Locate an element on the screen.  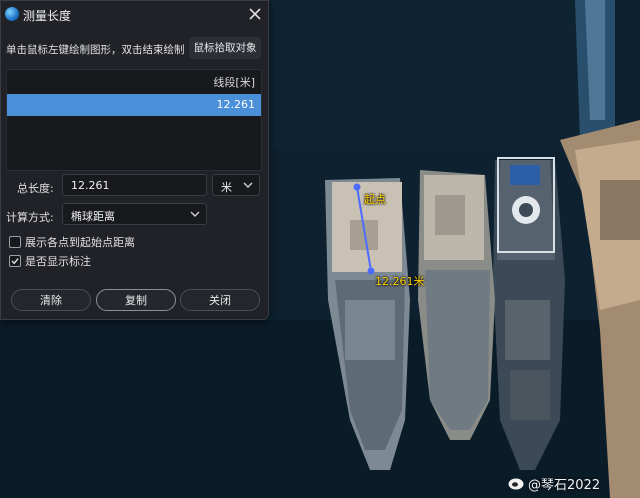
total-length-value: 12.261 is located at coordinates (90, 185).